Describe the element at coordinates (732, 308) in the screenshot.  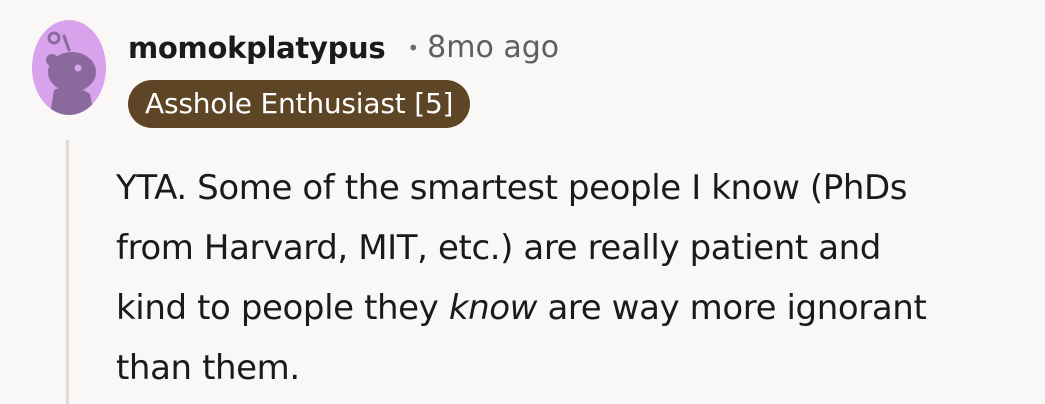
I see `comment-text: are way more ignorant` at that location.